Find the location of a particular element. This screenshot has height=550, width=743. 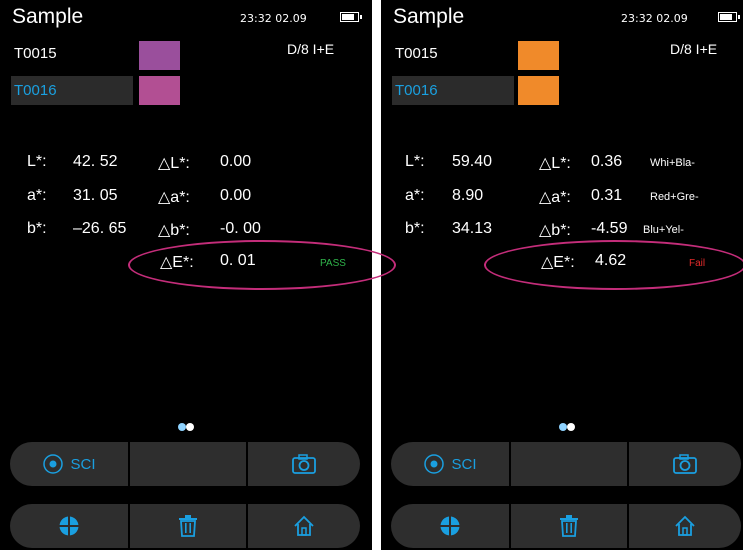

delta-b-value: -4.59 is located at coordinates (609, 228).